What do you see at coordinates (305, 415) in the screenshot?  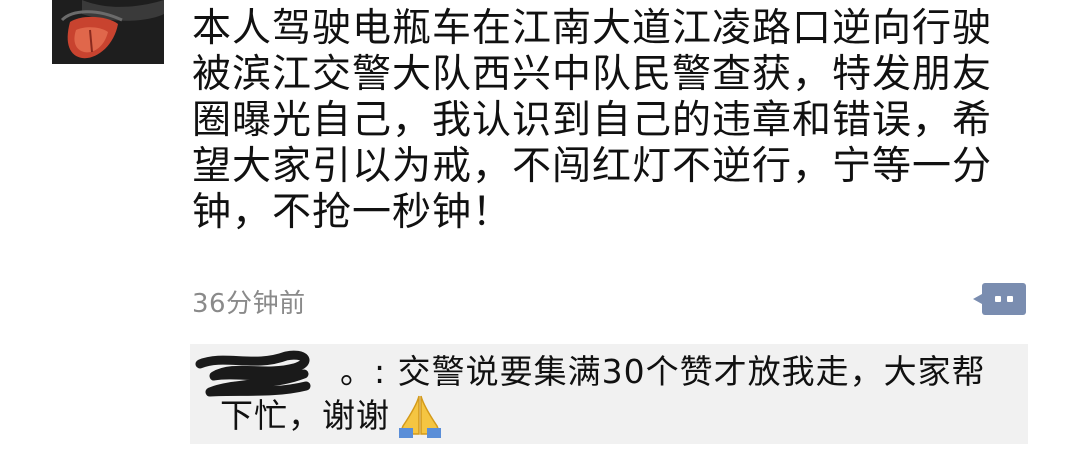 I see `comment-text-line2: 下忙，谢谢` at bounding box center [305, 415].